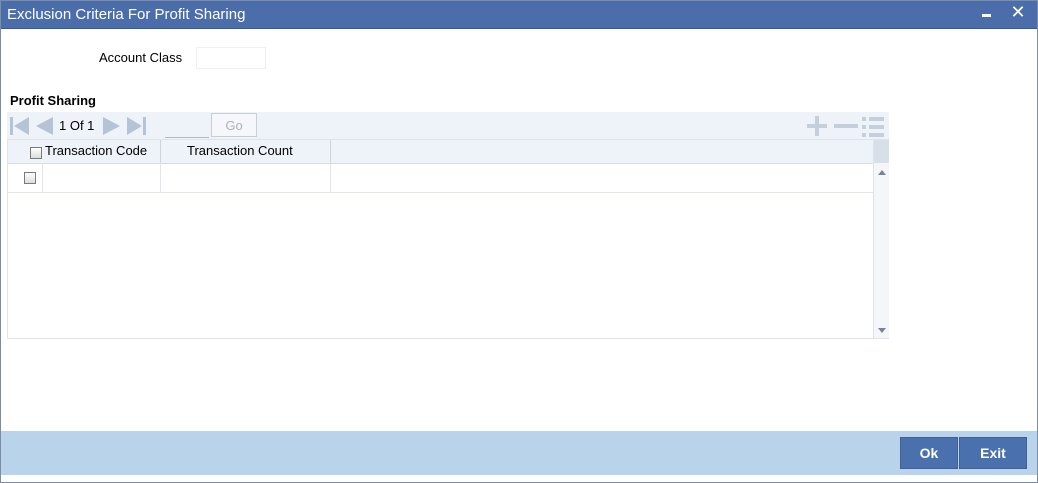 This screenshot has width=1038, height=483. Describe the element at coordinates (881, 151) in the screenshot. I see `scrollbar-header-cap` at that location.